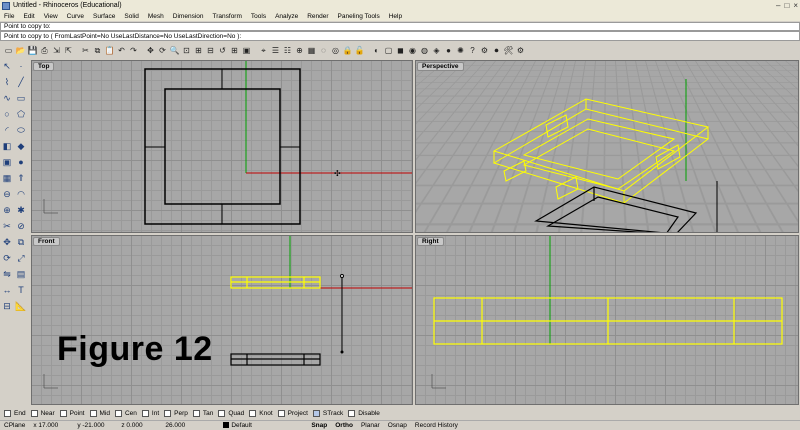 This screenshot has height=430, width=800. Describe the element at coordinates (508, 50) in the screenshot. I see `tools-icon: 🛠` at that location.